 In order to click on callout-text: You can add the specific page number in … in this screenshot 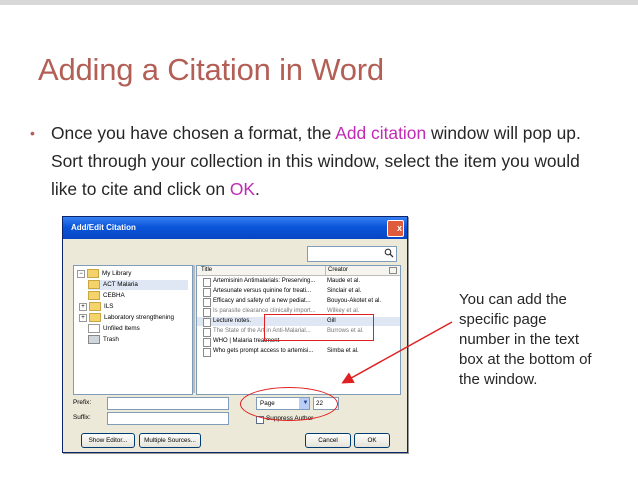, I will do `click(525, 339)`.